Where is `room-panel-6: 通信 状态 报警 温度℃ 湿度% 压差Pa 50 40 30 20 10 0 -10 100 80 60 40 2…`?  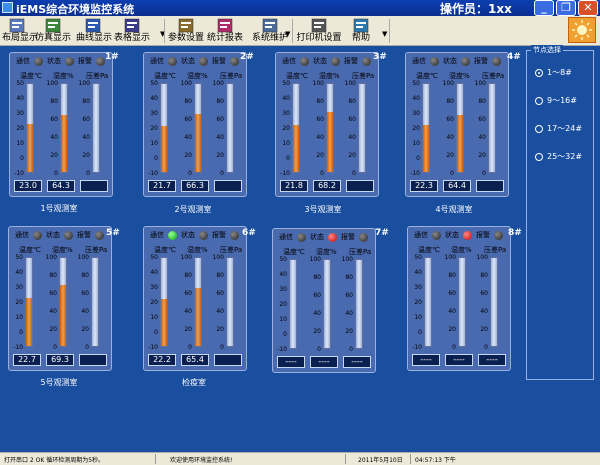
room-panel-6: 通信 状态 报警 温度℃ 湿度% 压差Pa 50 40 30 20 10 0 -10 100 80 60 40 2… is located at coordinates (195, 298).